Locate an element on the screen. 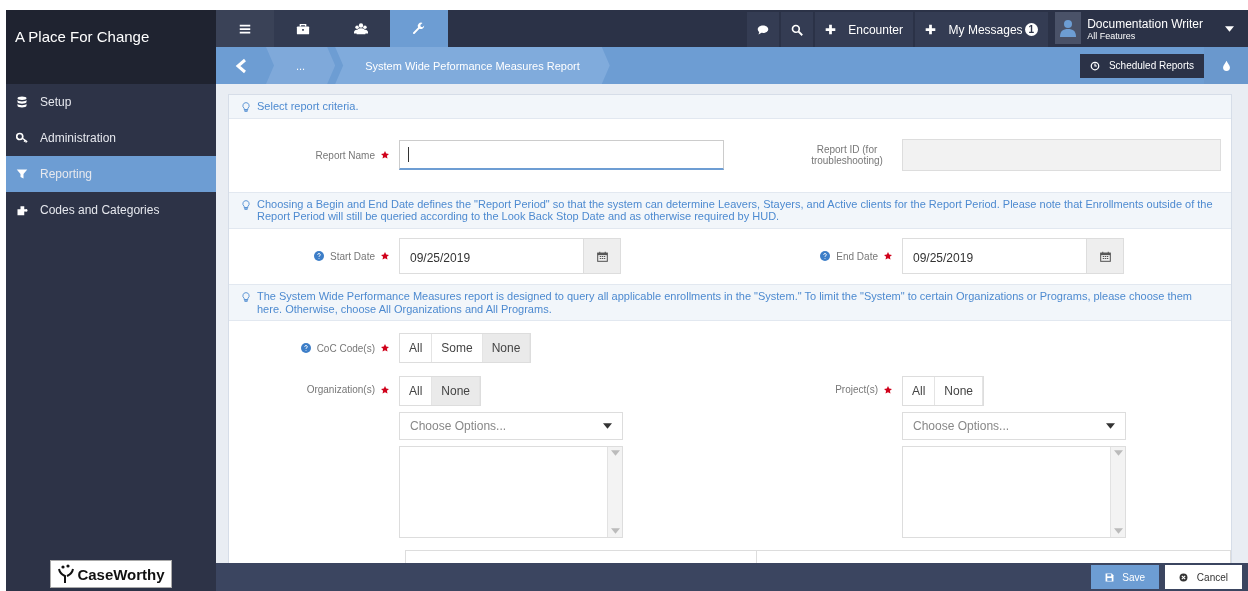  chat-icon is located at coordinates (762, 29).